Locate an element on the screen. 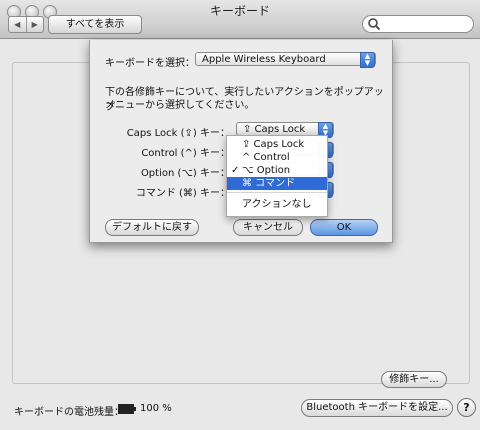 This screenshot has height=430, width=480. caps-lock-label: Caps Lock (⇪) キー： is located at coordinates (178, 133).